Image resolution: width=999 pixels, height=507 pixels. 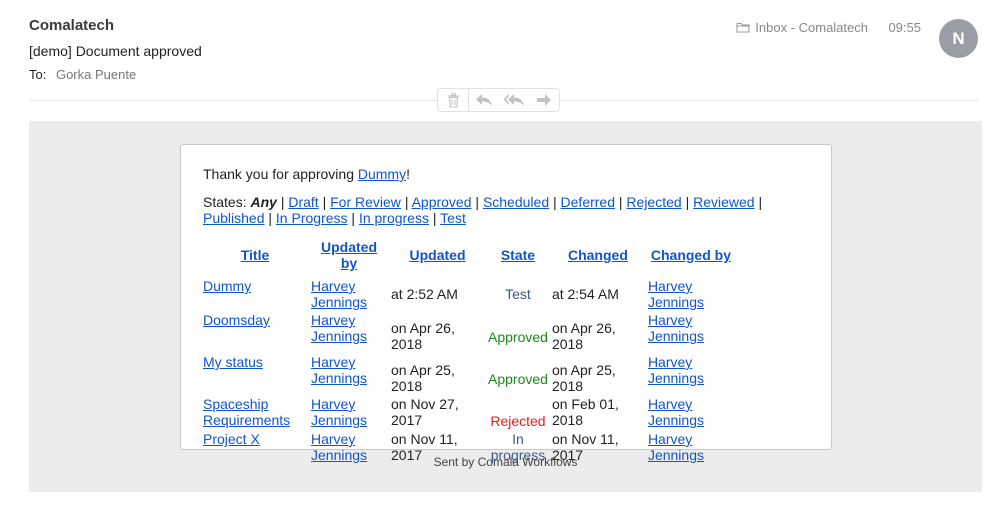 I want to click on state-filter-rejected: Rejected, so click(x=653, y=202).